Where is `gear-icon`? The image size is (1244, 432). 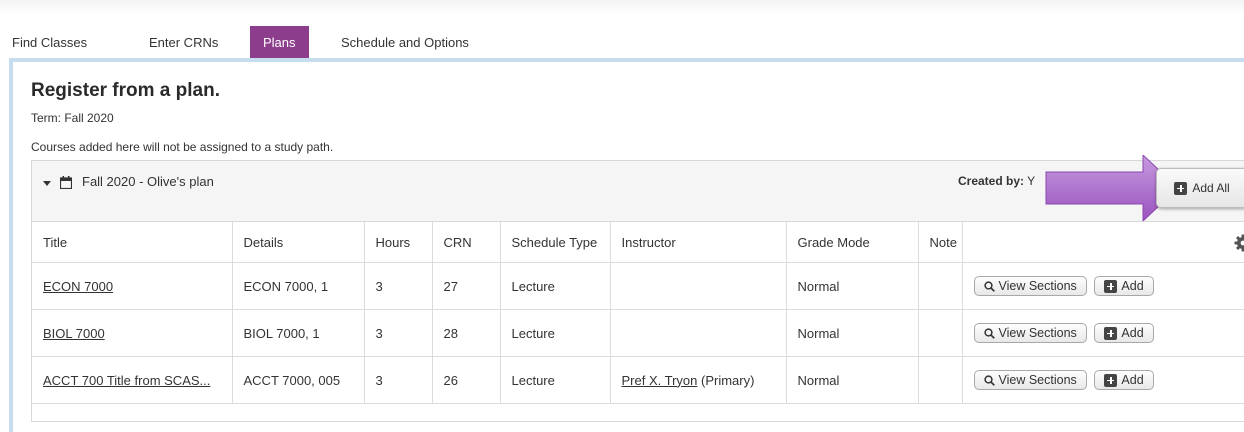
gear-icon is located at coordinates (1239, 243).